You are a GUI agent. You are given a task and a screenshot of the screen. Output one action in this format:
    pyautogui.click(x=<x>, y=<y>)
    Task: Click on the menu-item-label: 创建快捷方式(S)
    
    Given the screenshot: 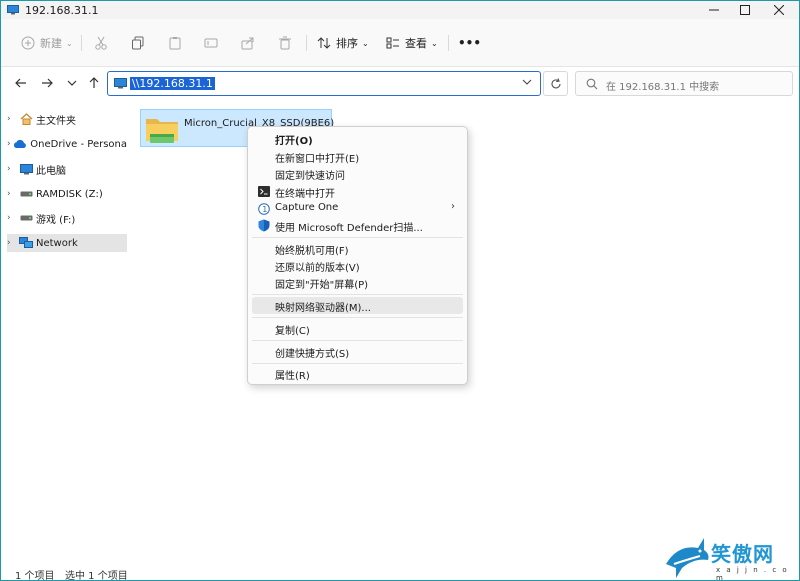 What is the action you would take?
    pyautogui.click(x=312, y=354)
    